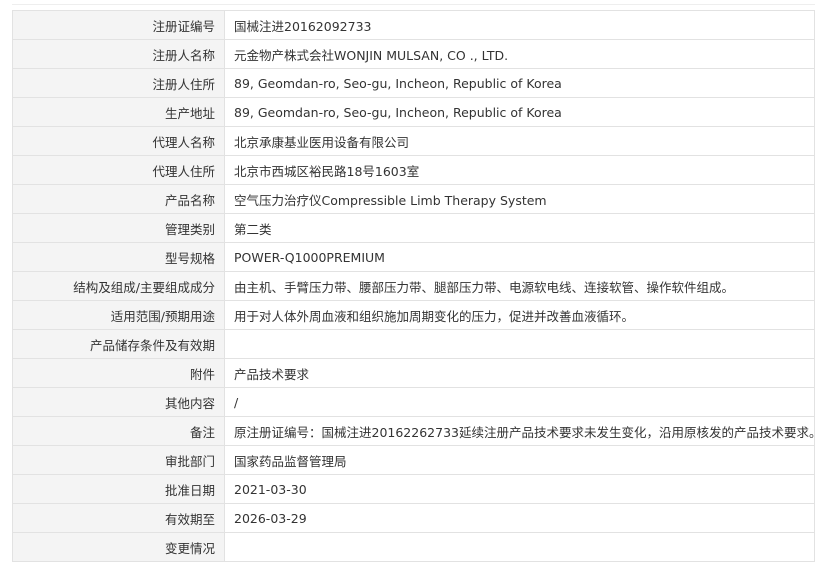  I want to click on row-value: 2026-03-29, so click(519, 518).